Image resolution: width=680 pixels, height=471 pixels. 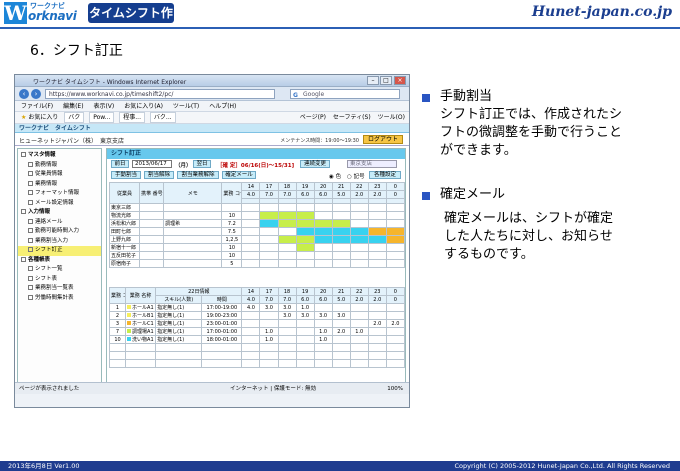 I want to click on table-row: 7 調理場A1 指定無し(1) 17:00-01:00 1.0 1.0 2.0 1.0, so click(x=256, y=331).